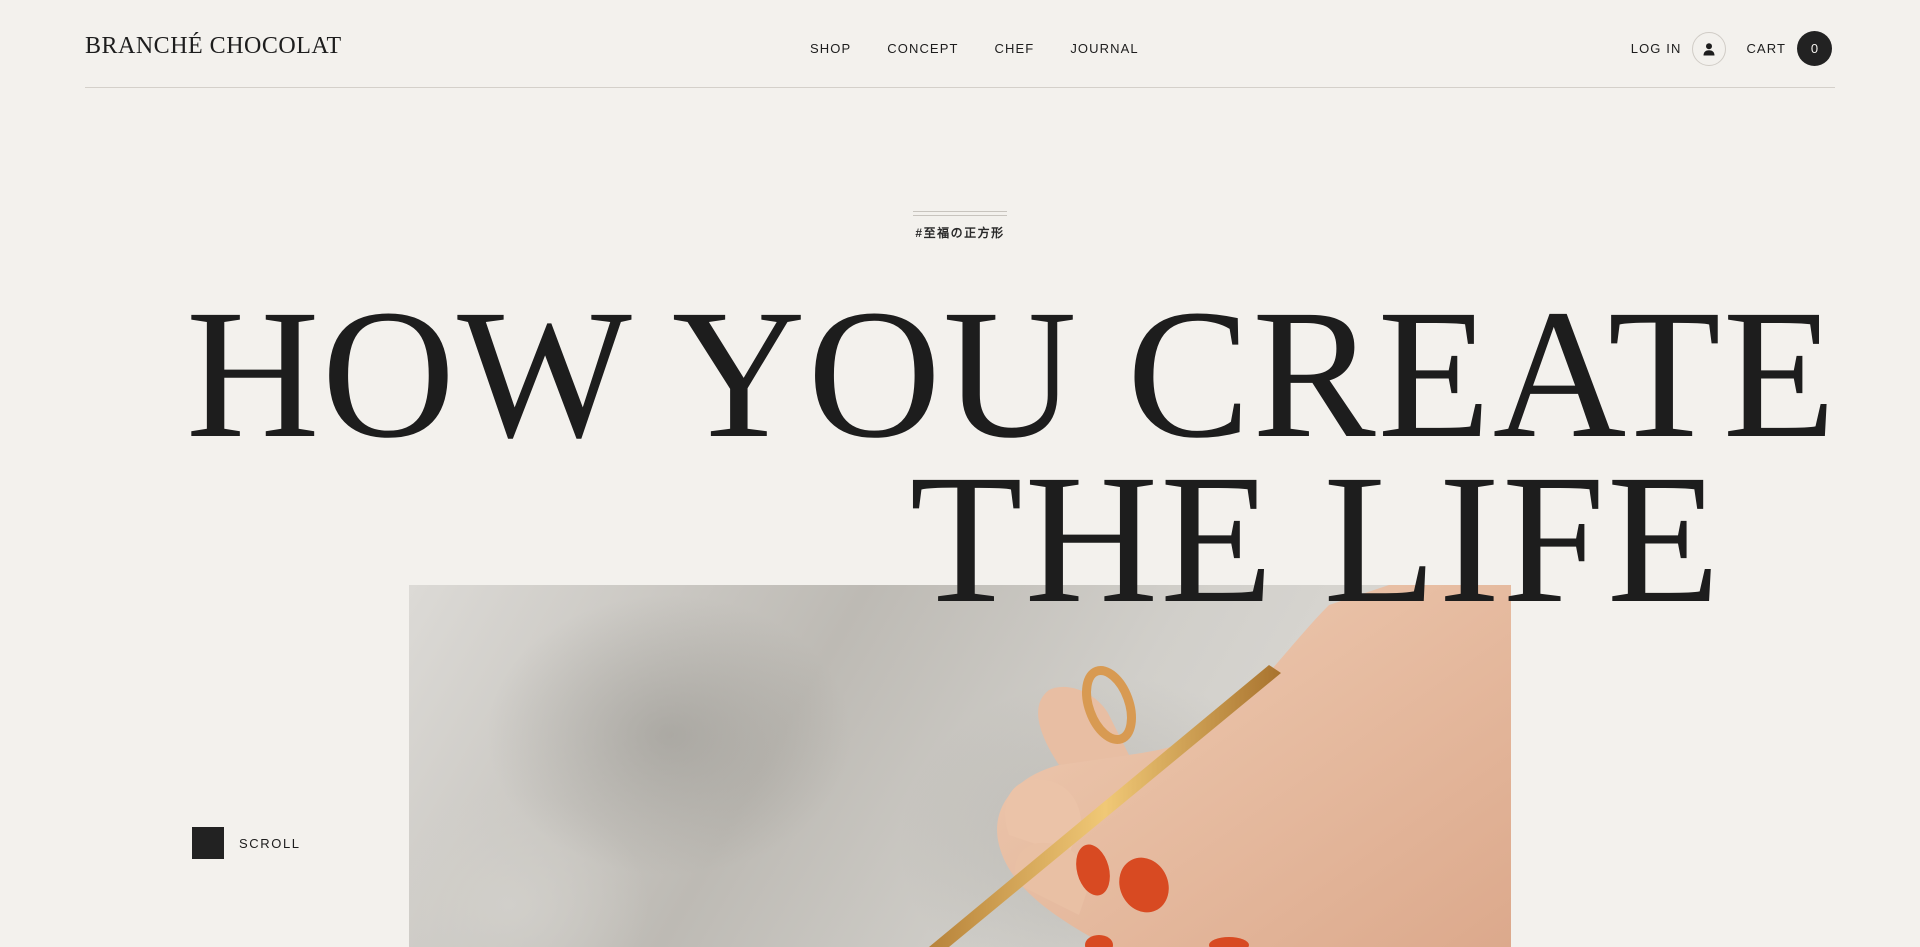 The image size is (1920, 947). What do you see at coordinates (1104, 48) in the screenshot?
I see `nav-item-journal: JOURNAL` at bounding box center [1104, 48].